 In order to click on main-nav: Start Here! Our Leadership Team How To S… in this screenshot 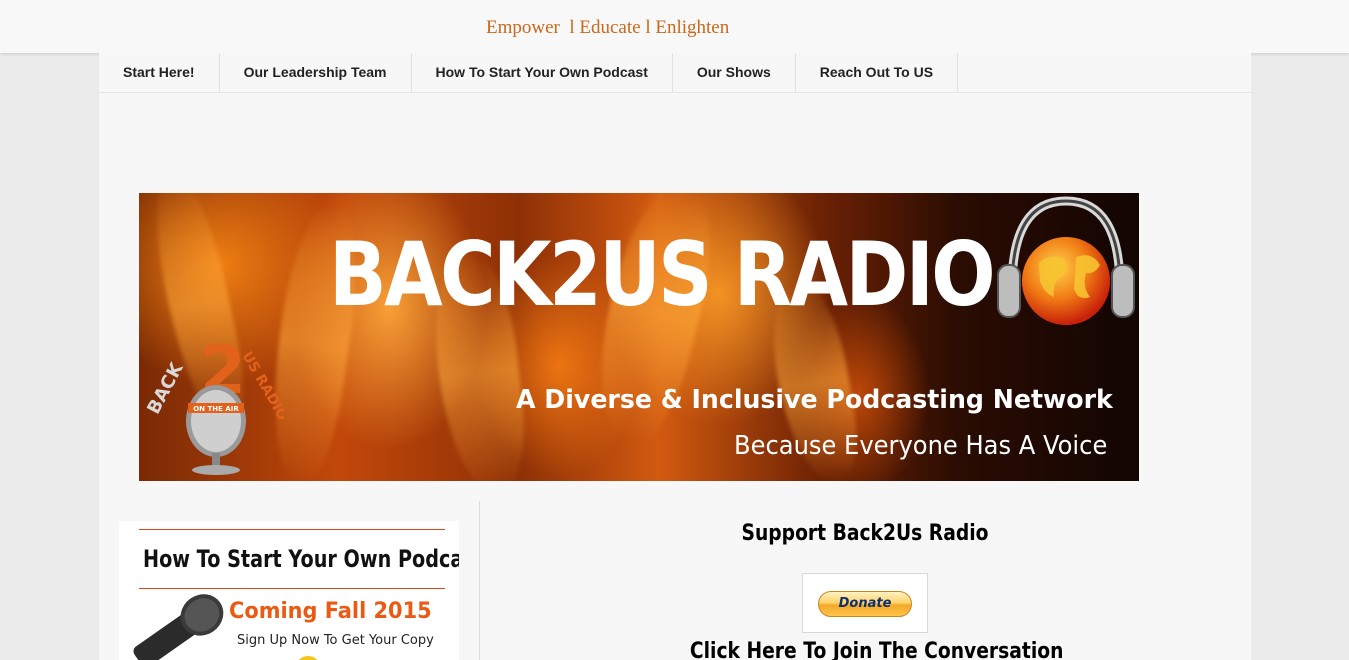, I will do `click(675, 73)`.